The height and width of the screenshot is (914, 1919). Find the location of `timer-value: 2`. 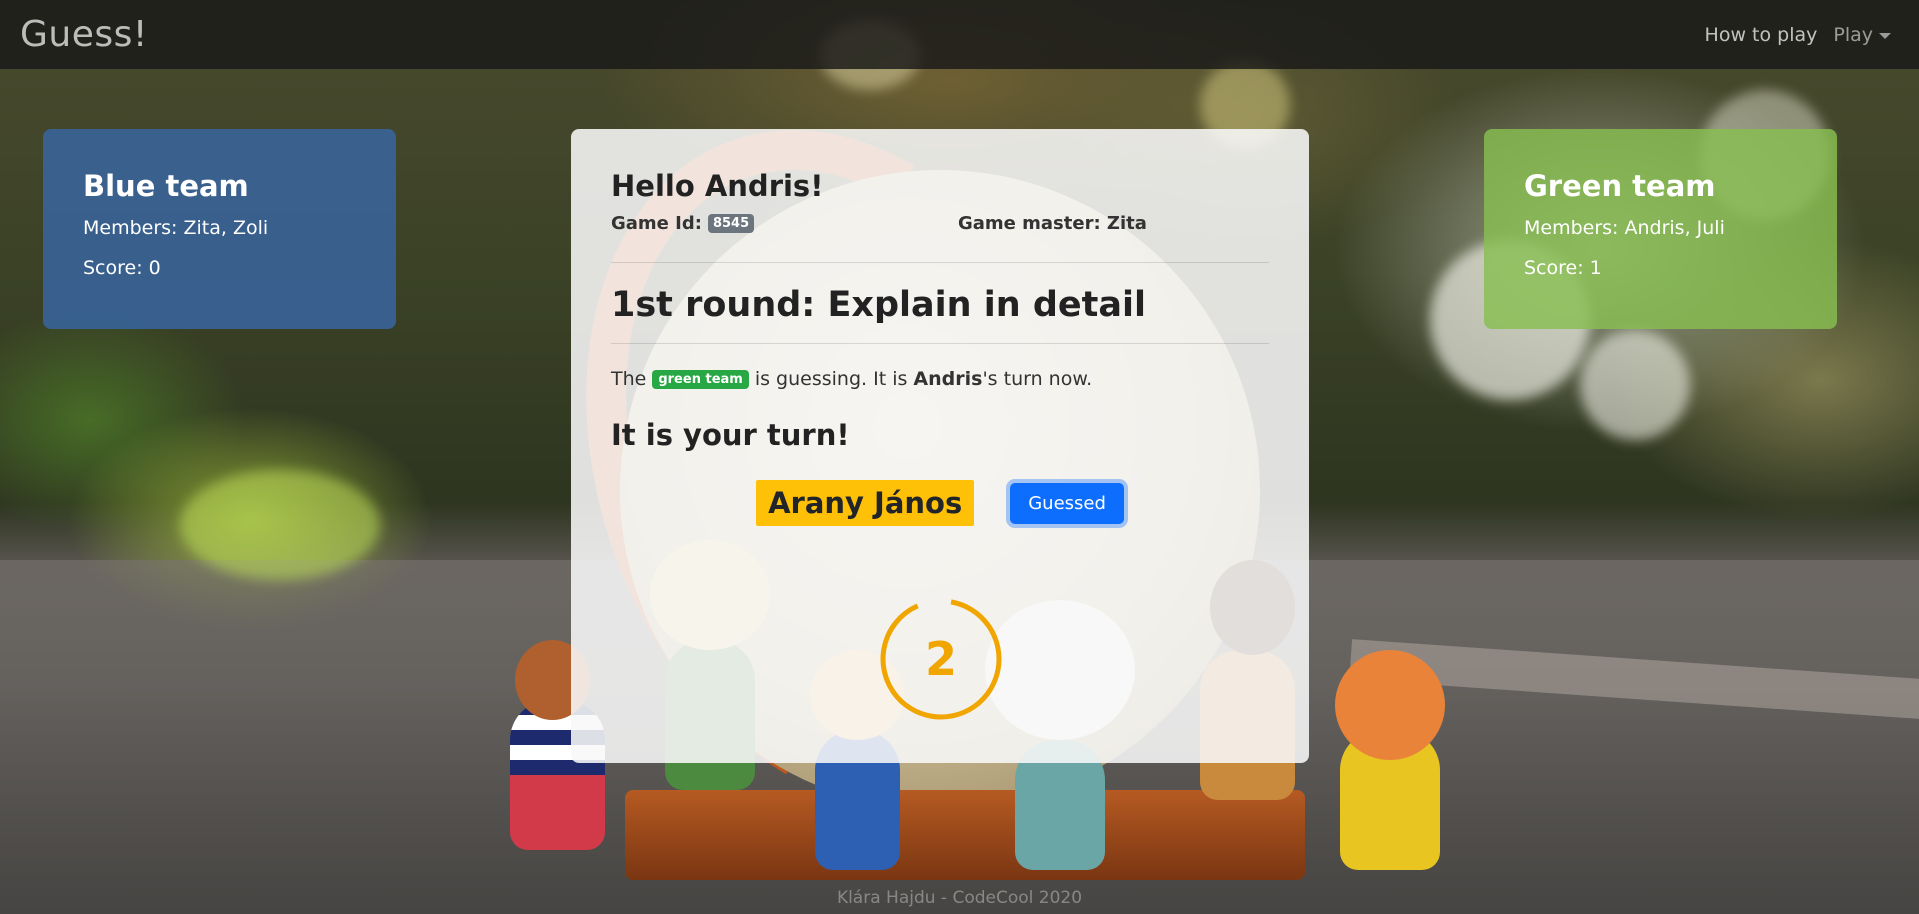

timer-value: 2 is located at coordinates (940, 659).